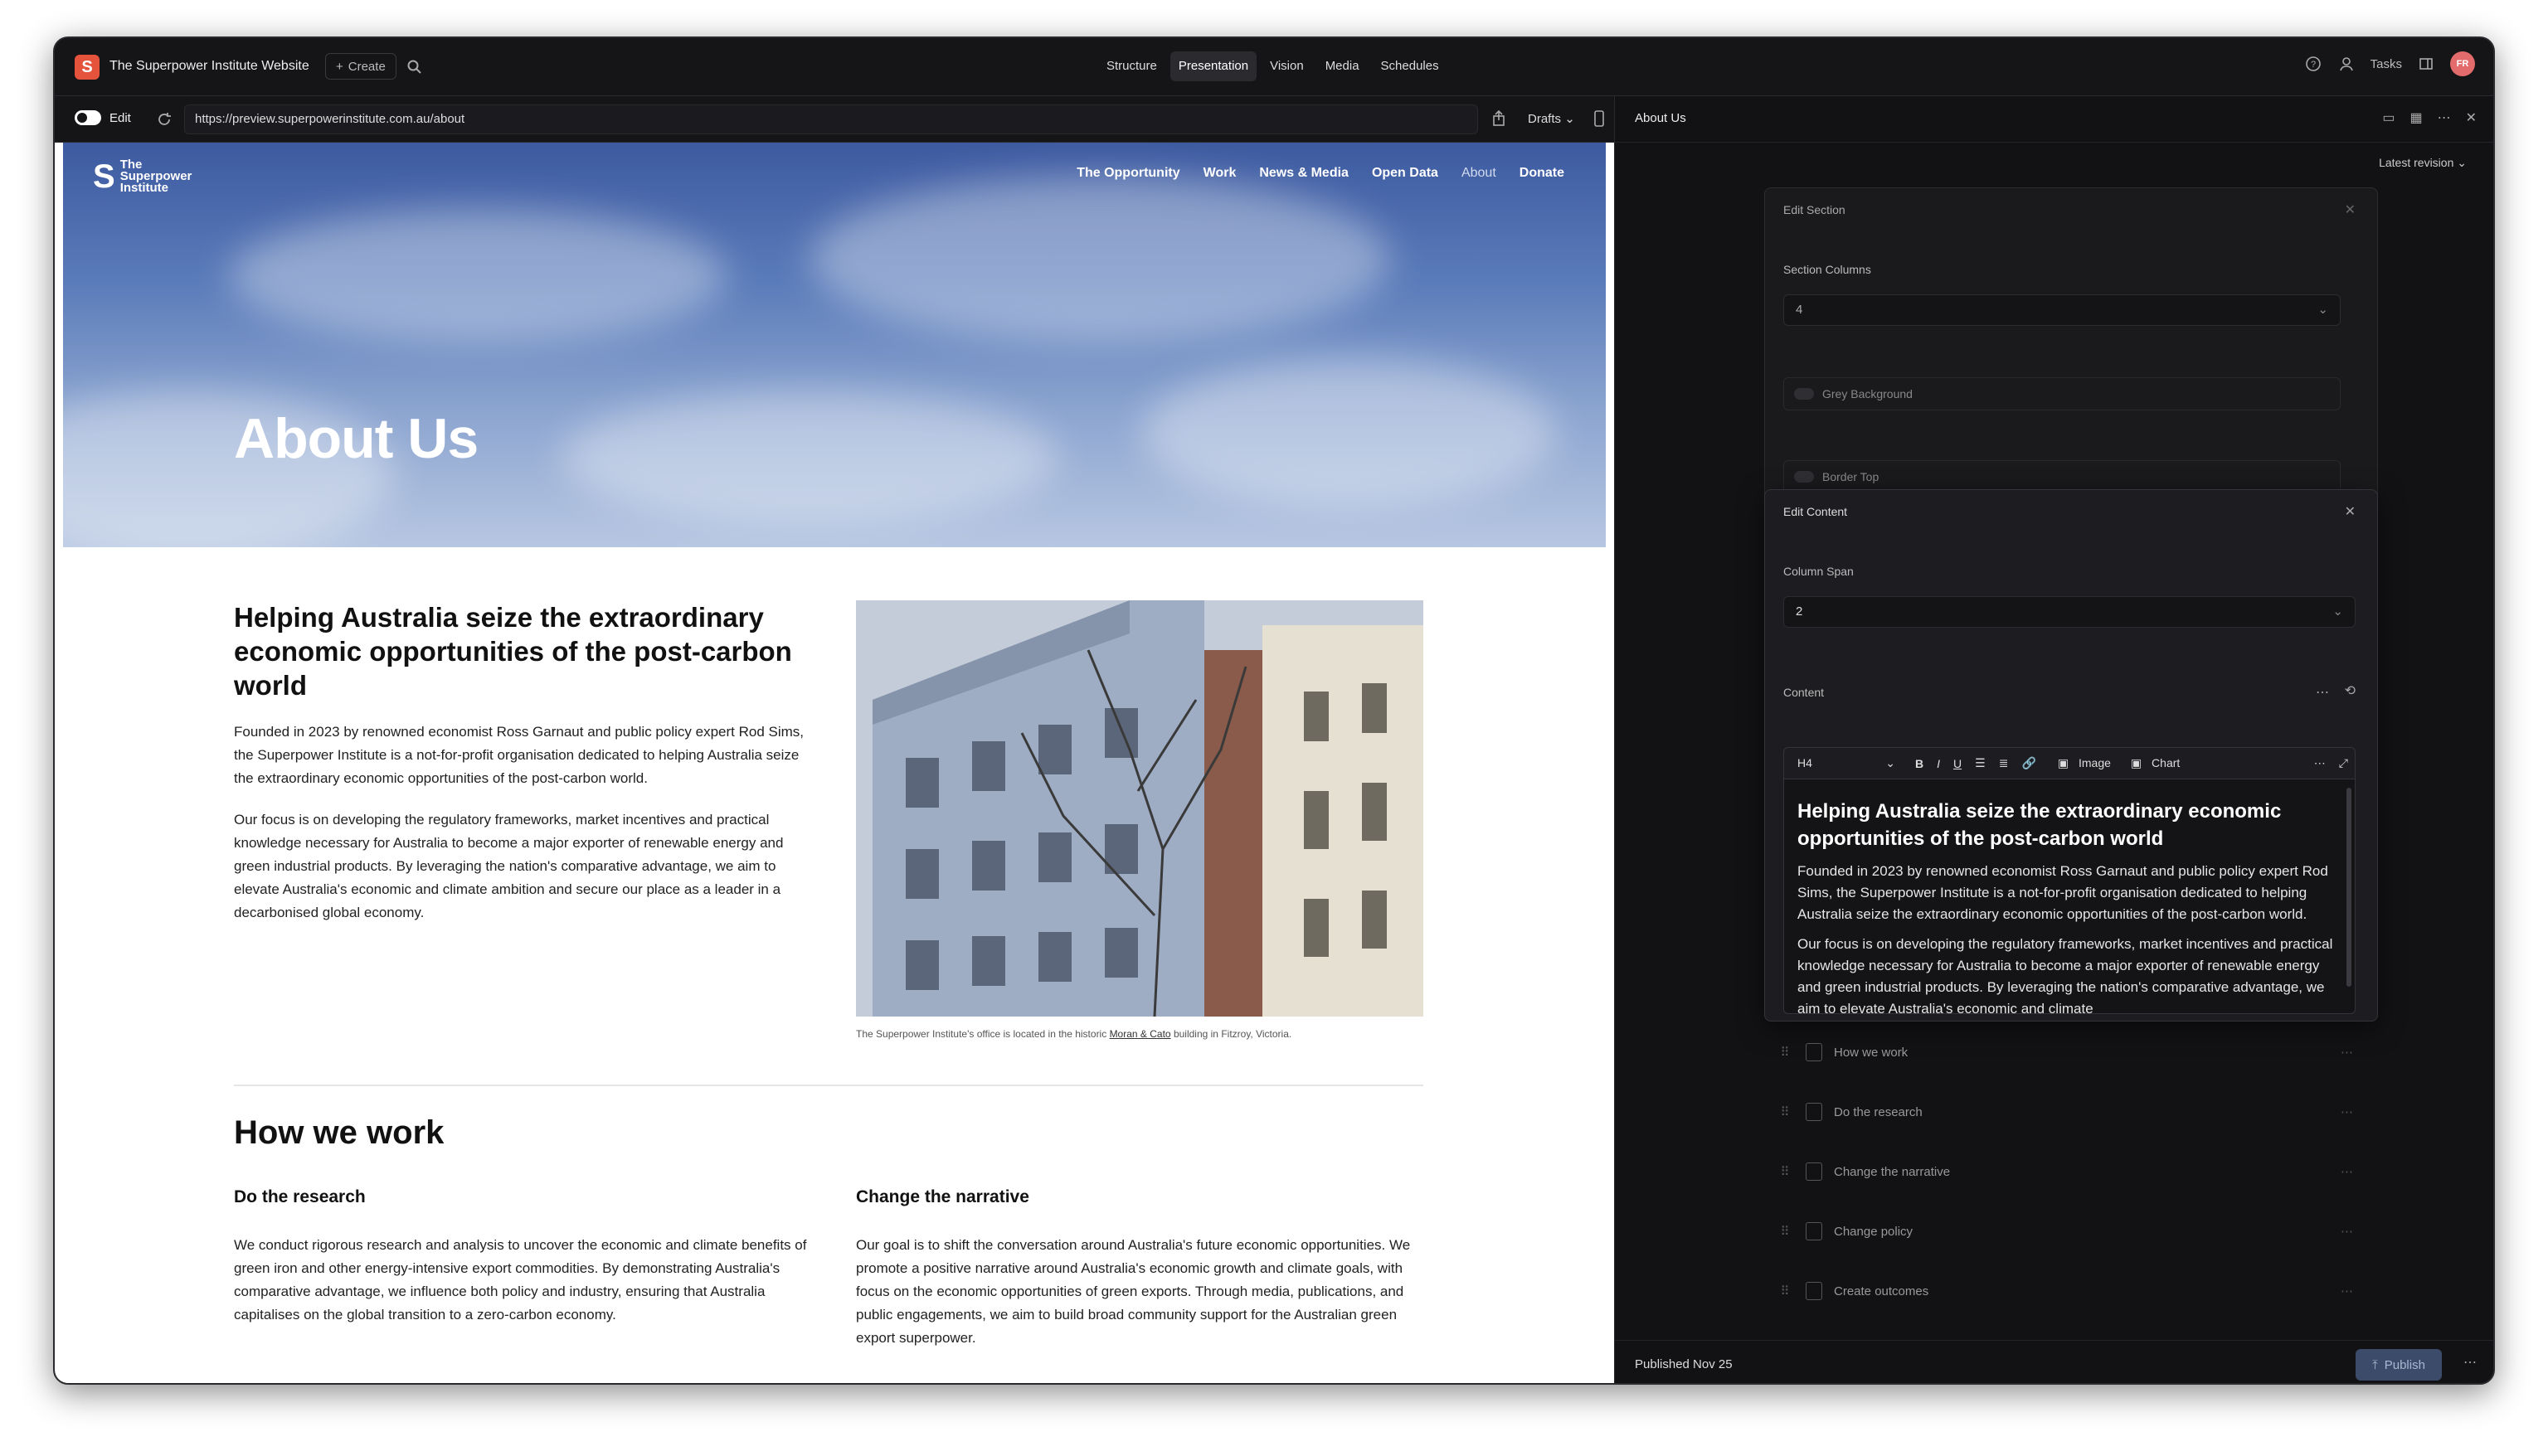  I want to click on app-logo: S, so click(87, 67).